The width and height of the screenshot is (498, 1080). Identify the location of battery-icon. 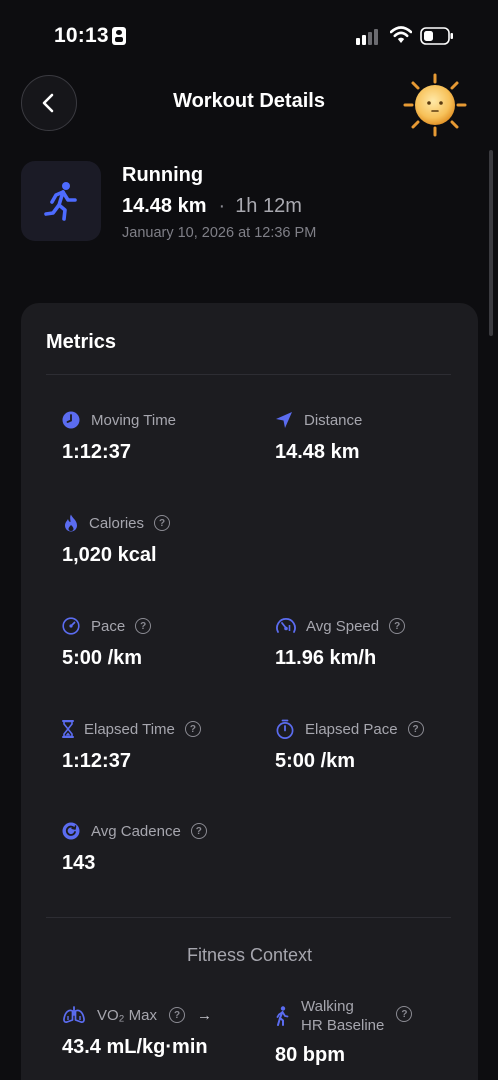
(436, 36).